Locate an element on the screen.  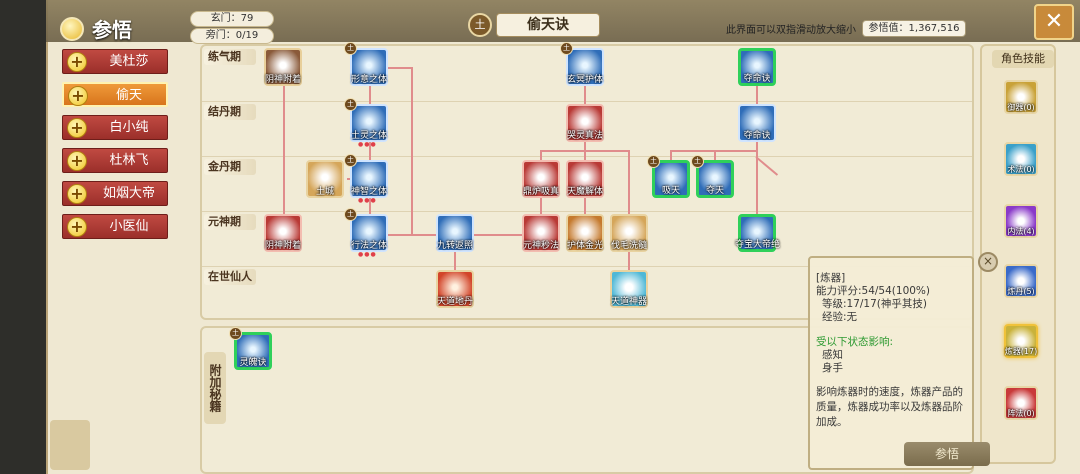
role-skill-yuqi: 御器(0) is located at coordinates (1021, 97).